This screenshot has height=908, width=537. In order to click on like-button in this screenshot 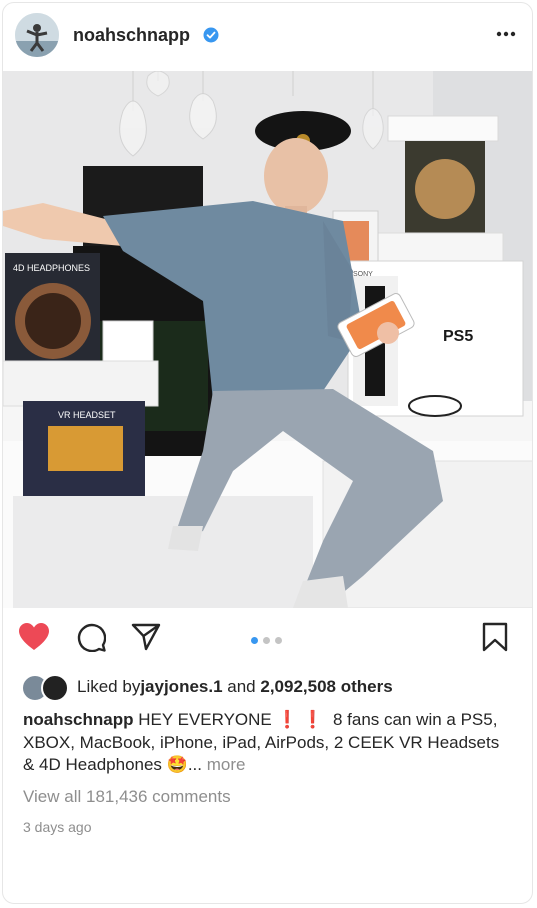, I will do `click(34, 639)`.